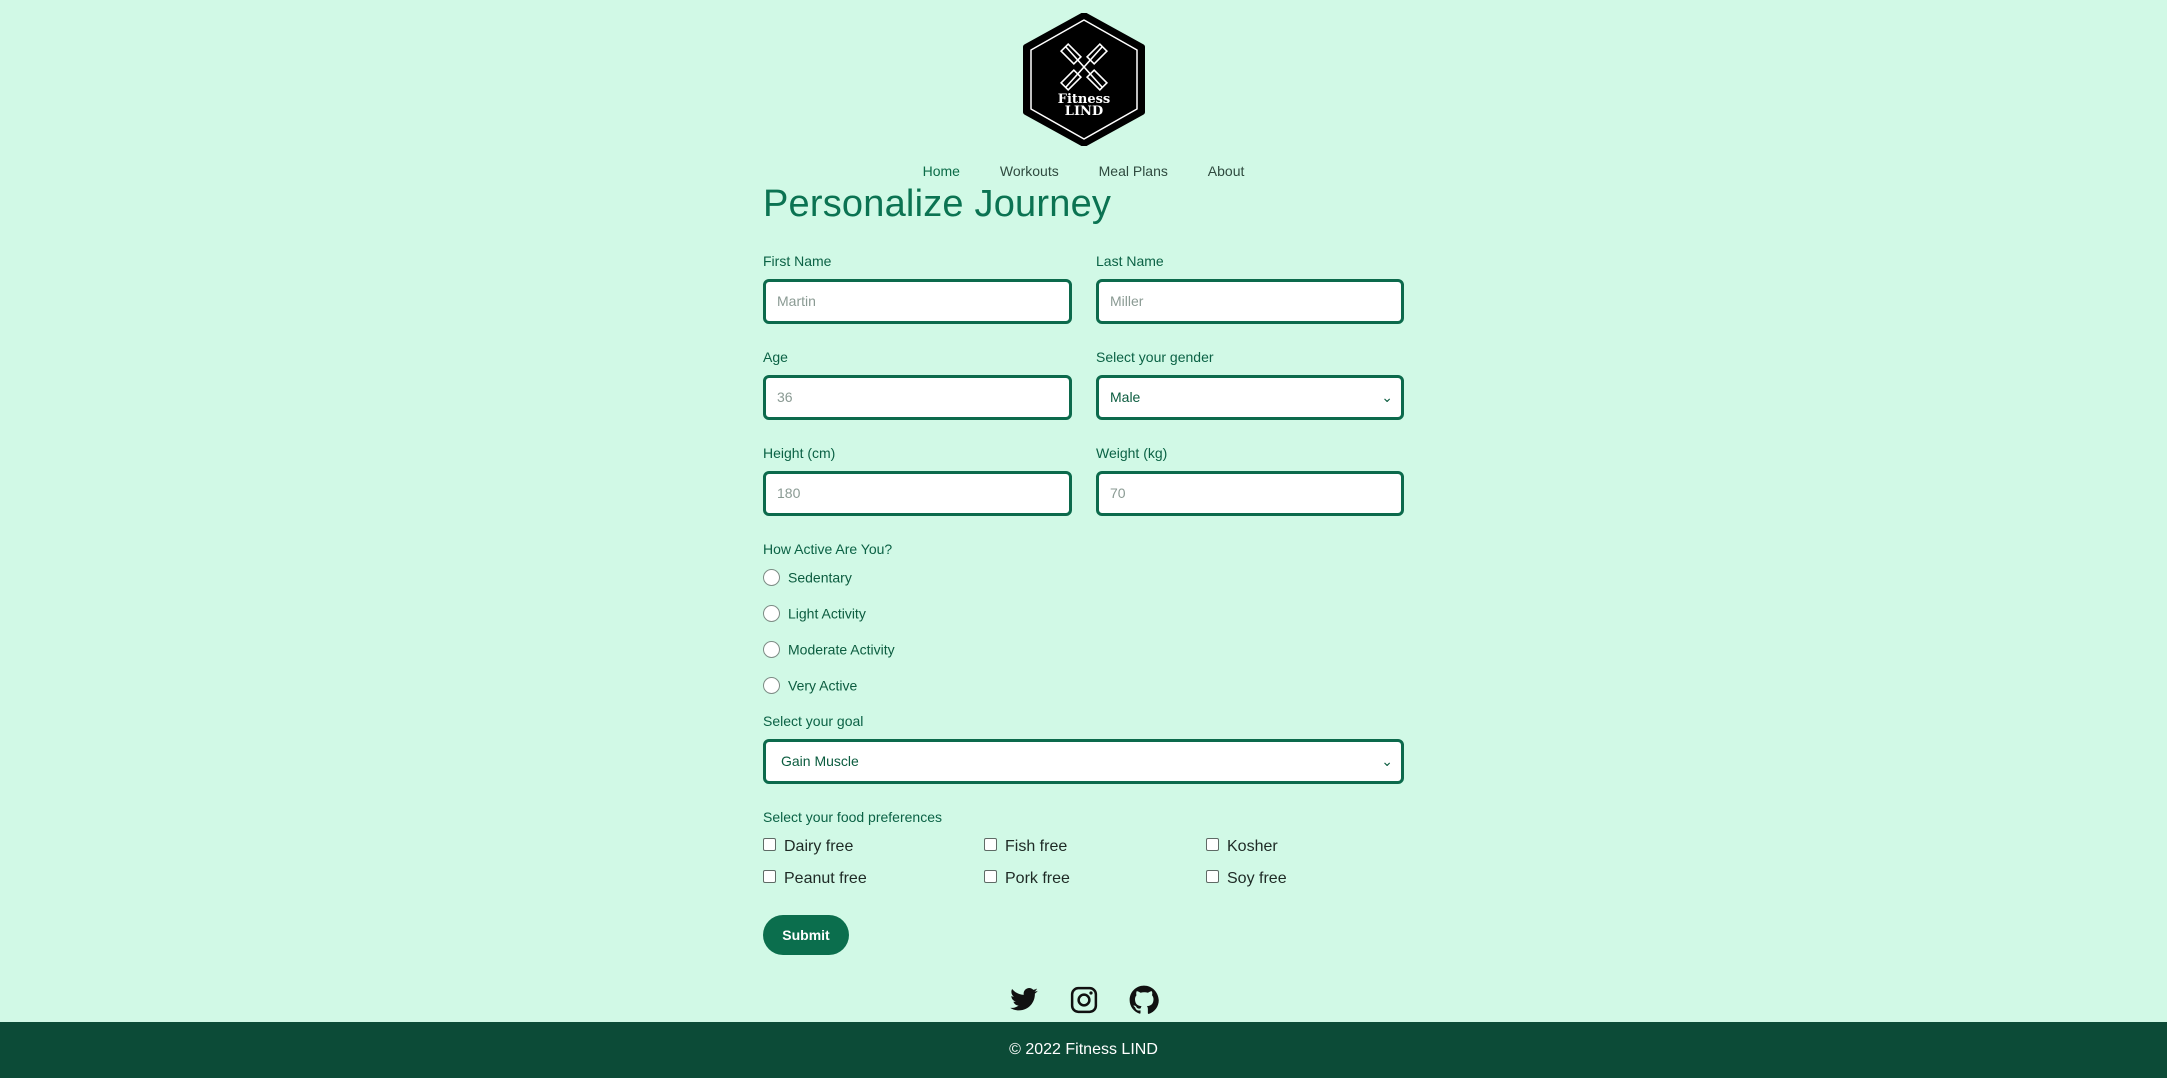 The image size is (2167, 1078). What do you see at coordinates (1024, 1000) in the screenshot?
I see `twitter-icon` at bounding box center [1024, 1000].